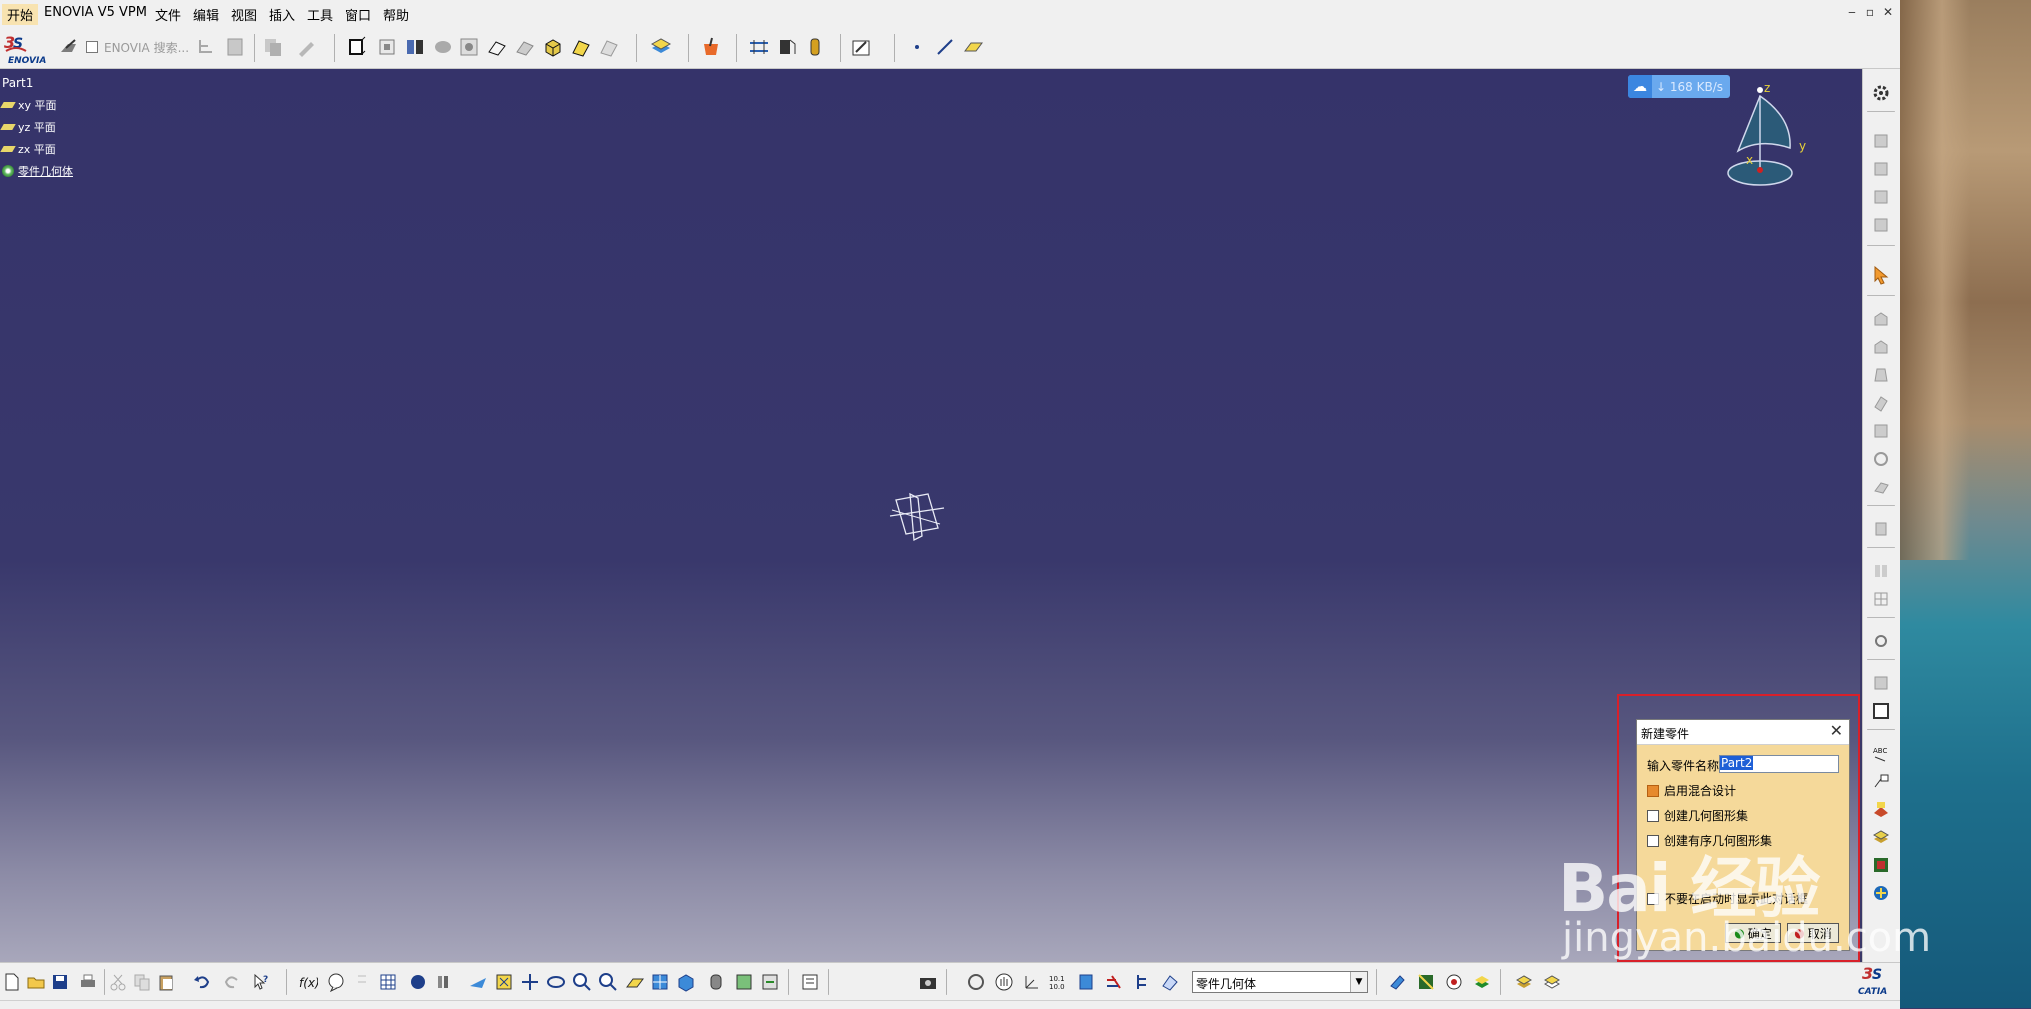 This screenshot has height=1009, width=2031. Describe the element at coordinates (1114, 982) in the screenshot. I see `constraint-icon` at that location.